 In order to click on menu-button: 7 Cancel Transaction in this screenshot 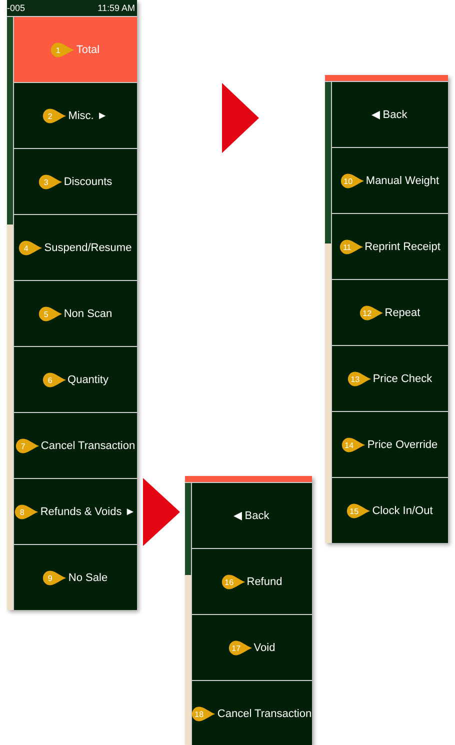, I will do `click(75, 445)`.